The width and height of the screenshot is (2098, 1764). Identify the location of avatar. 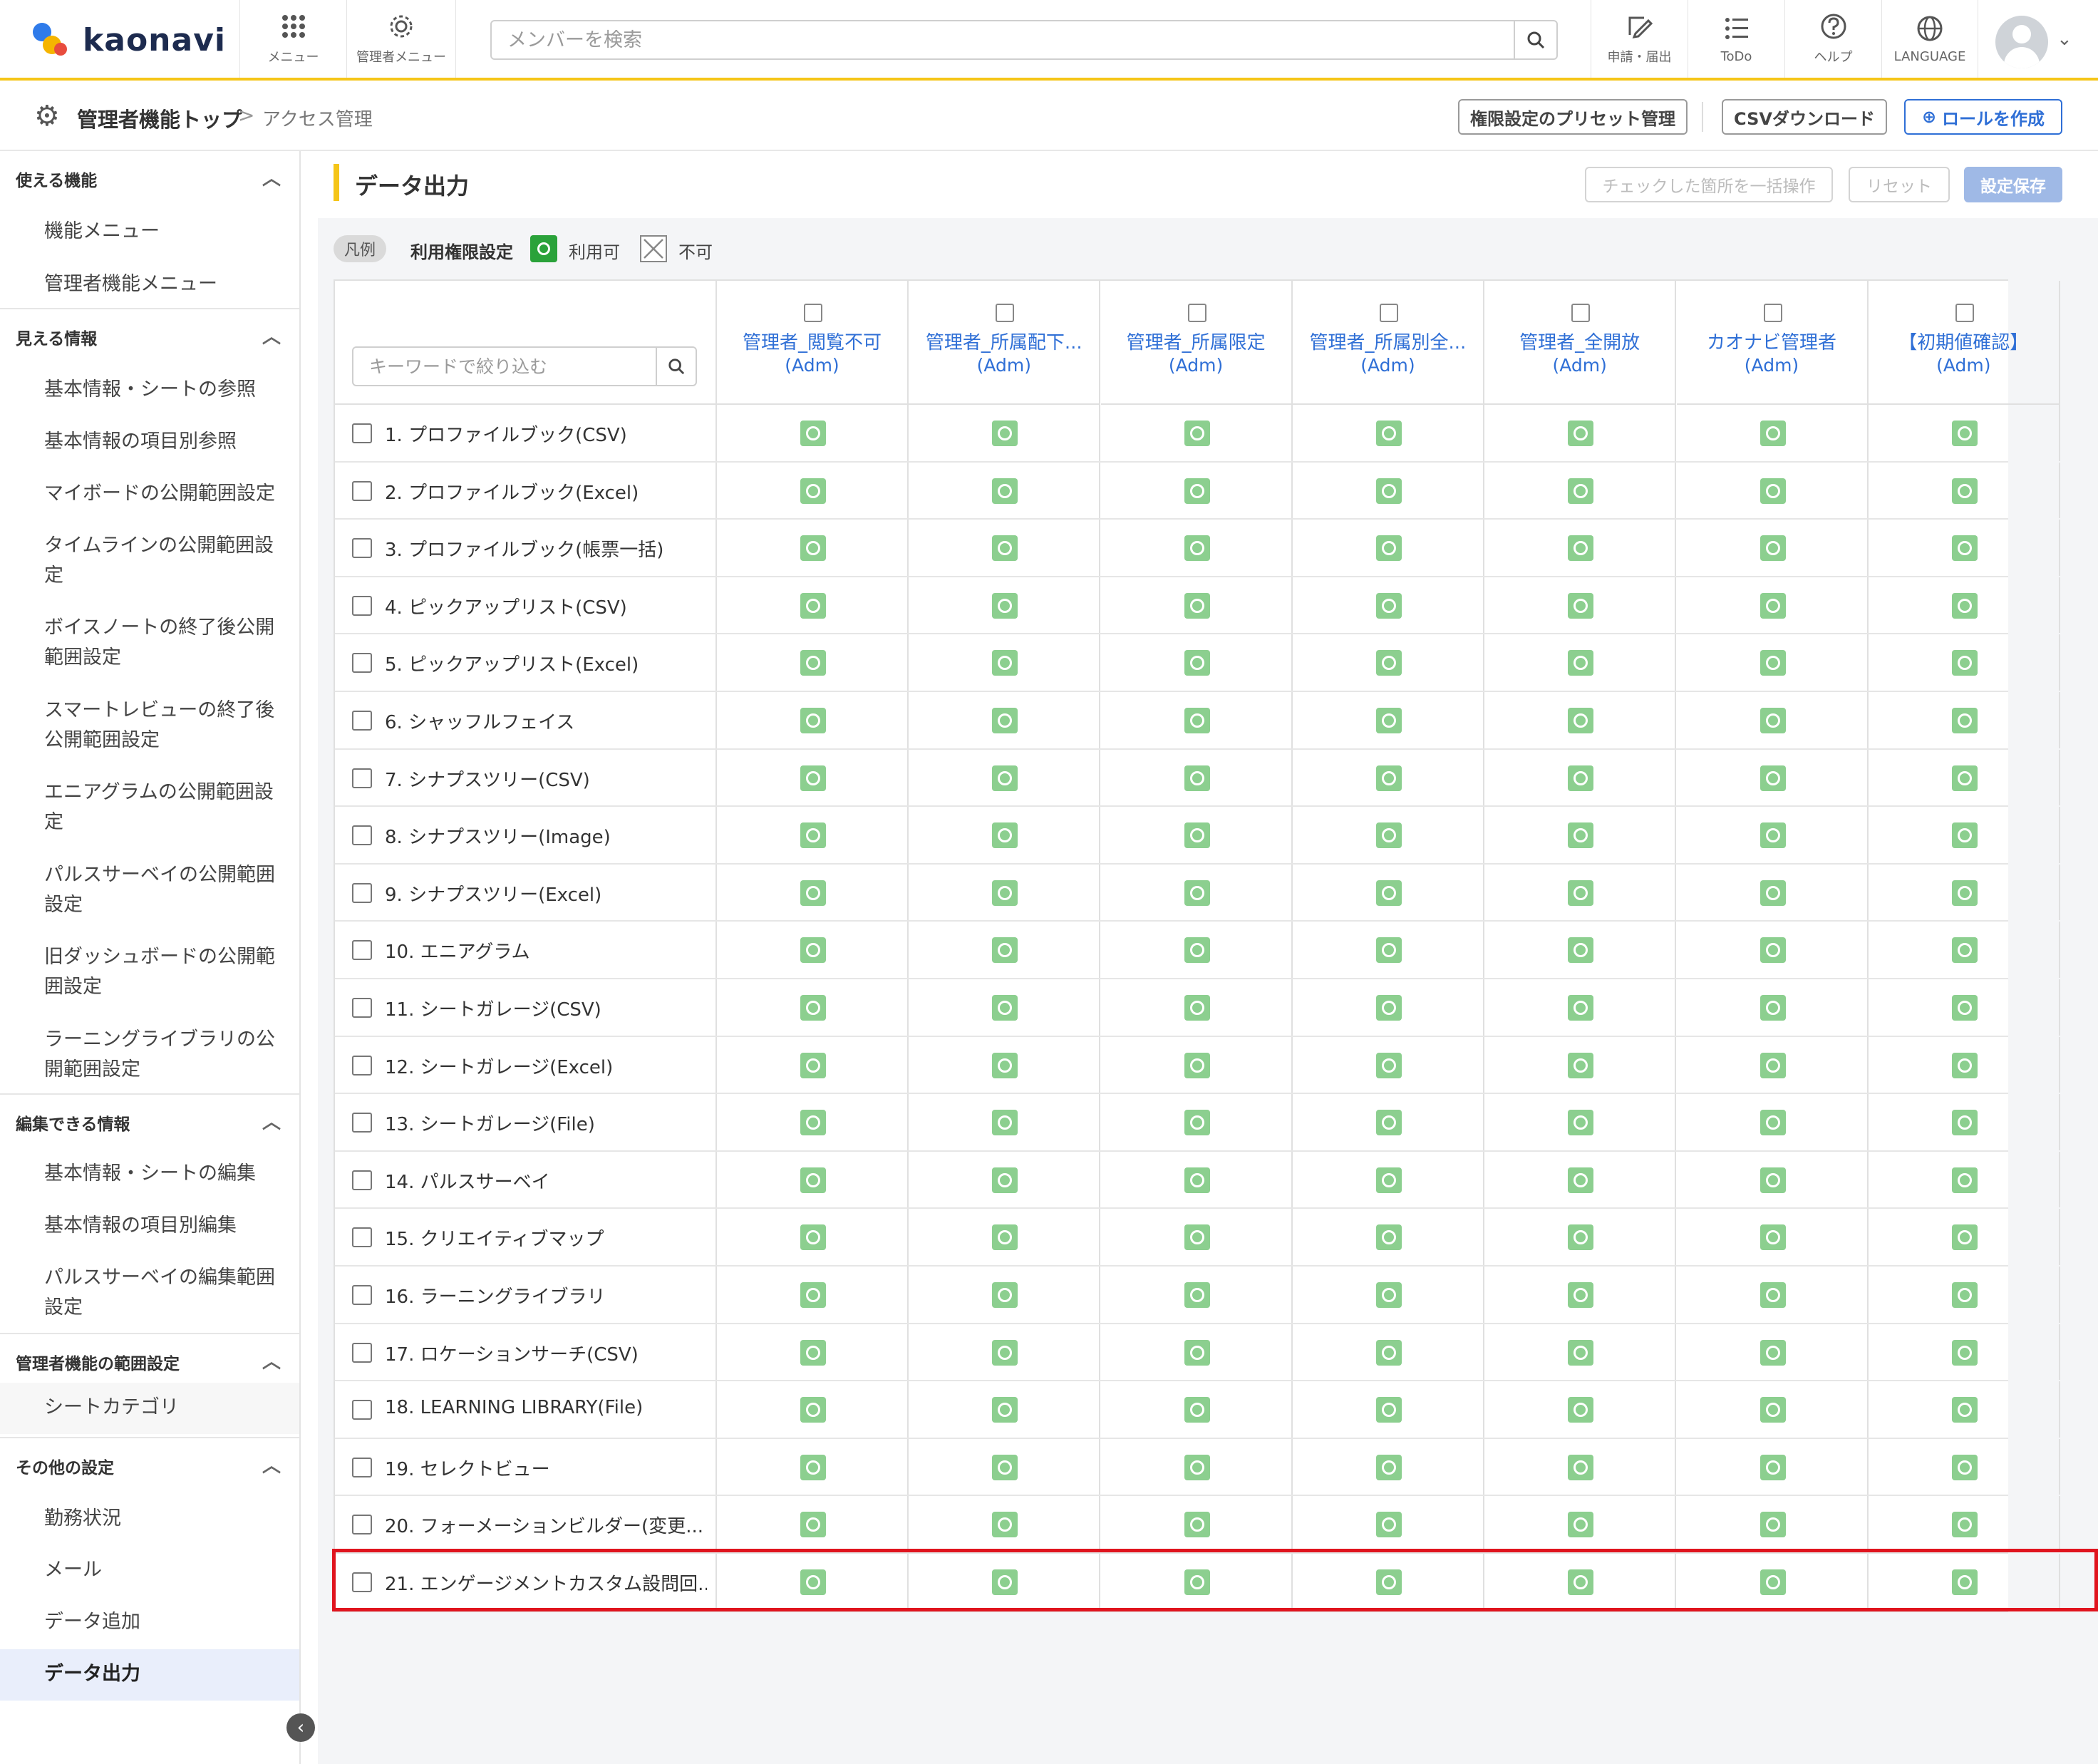
(2021, 42).